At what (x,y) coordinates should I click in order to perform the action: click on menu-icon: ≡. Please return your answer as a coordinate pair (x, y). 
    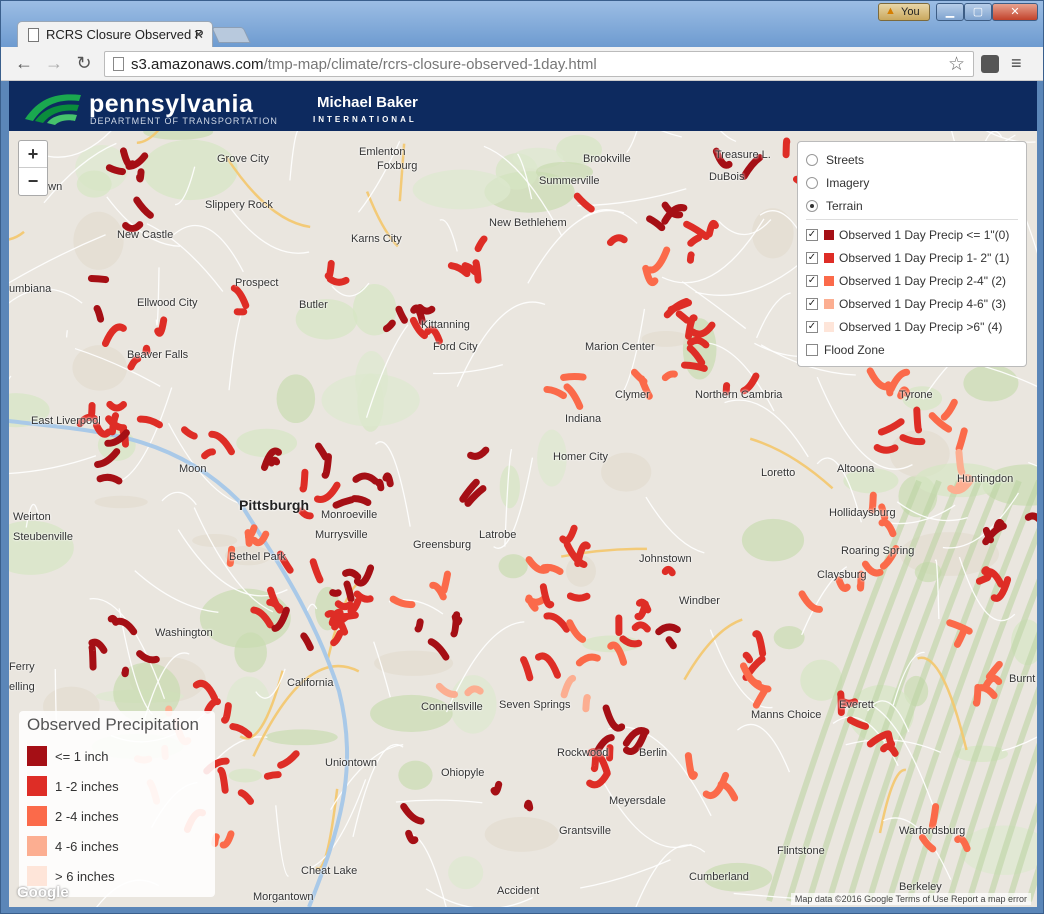
    Looking at the image, I should click on (1016, 63).